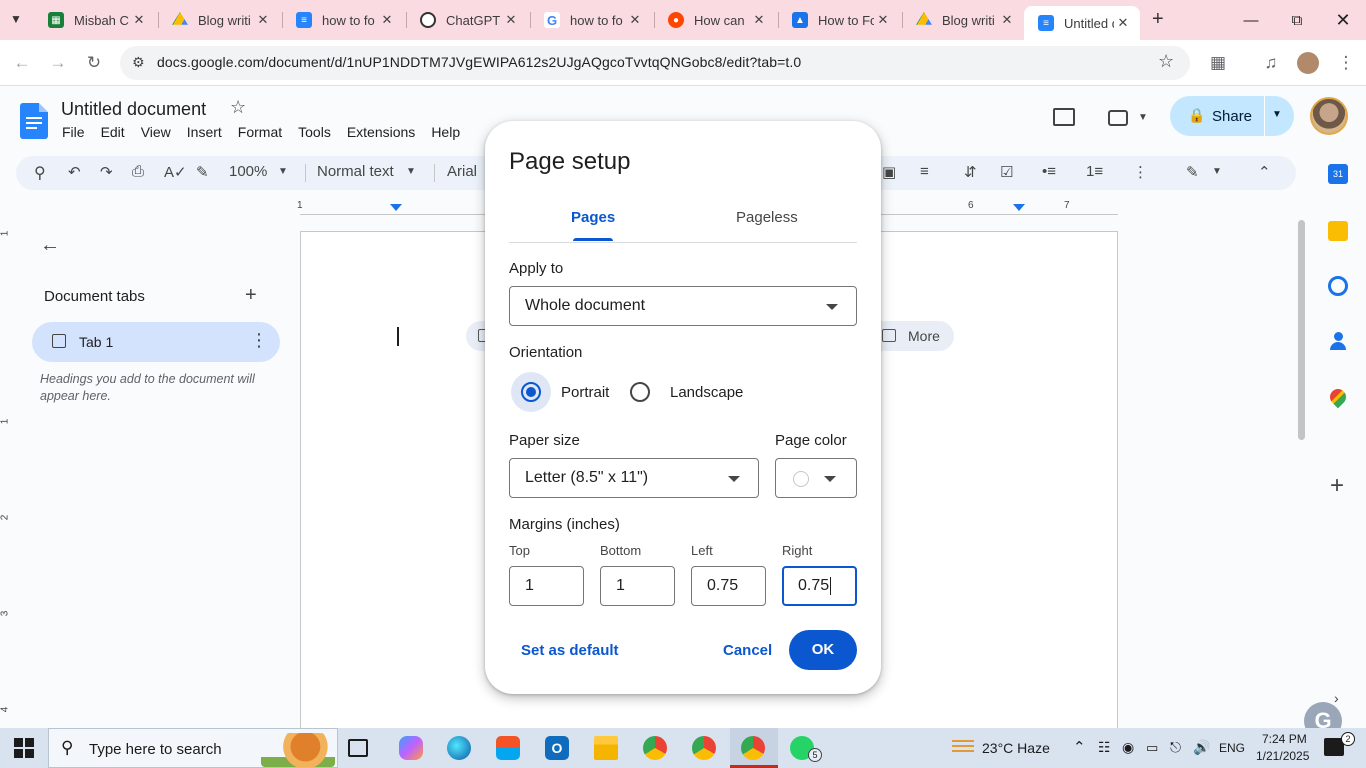 Image resolution: width=1366 pixels, height=768 pixels. What do you see at coordinates (640, 392) in the screenshot?
I see `landscape-radio` at bounding box center [640, 392].